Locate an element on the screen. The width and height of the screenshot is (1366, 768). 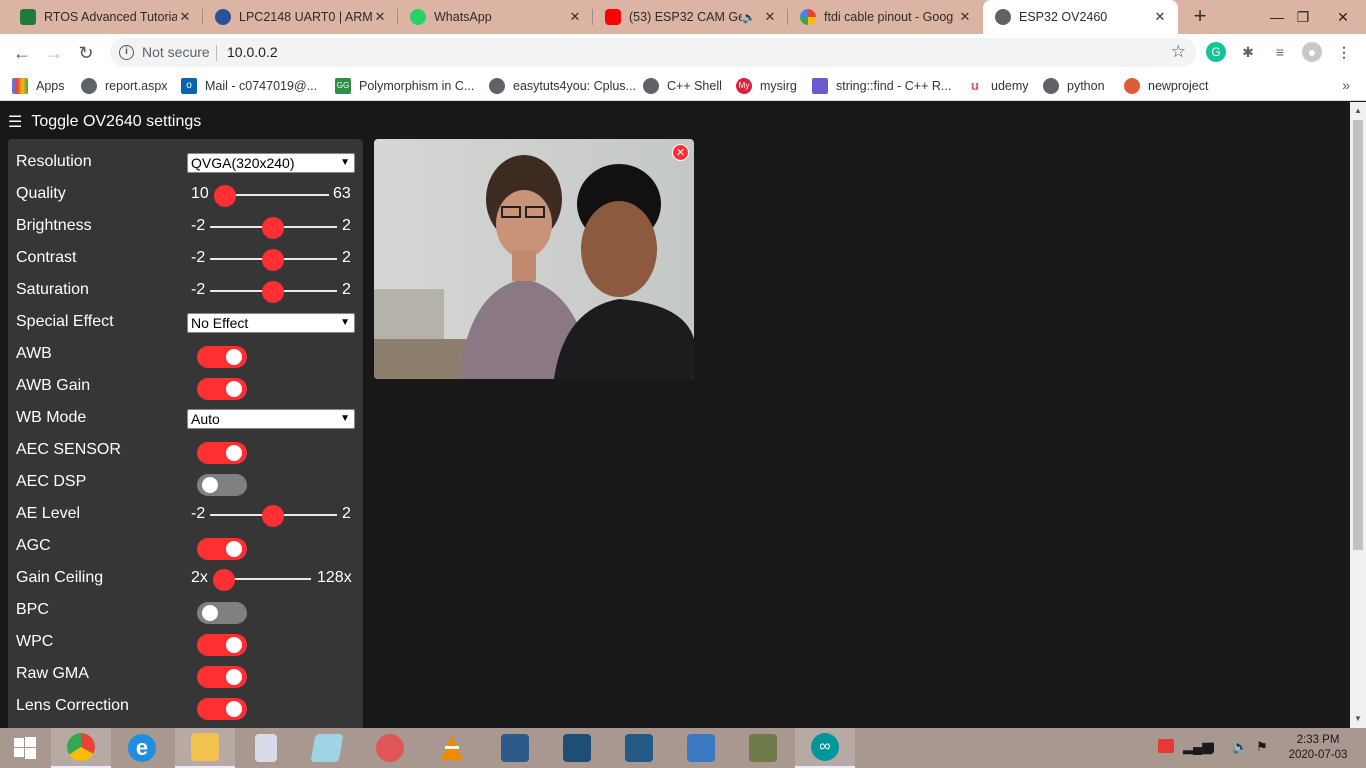
media-queue-icon: ≡ is located at coordinates (1280, 52).